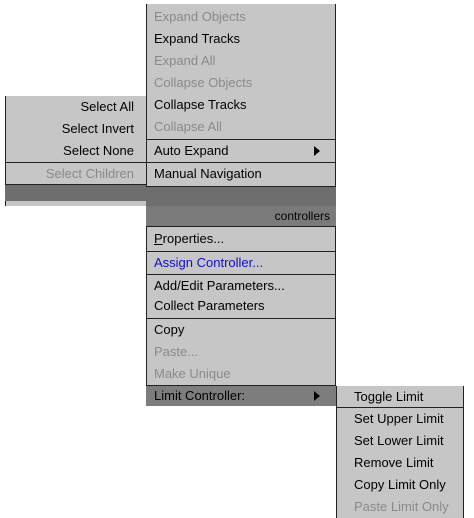  I want to click on menu-item-label: Set Upper Limit, so click(399, 418).